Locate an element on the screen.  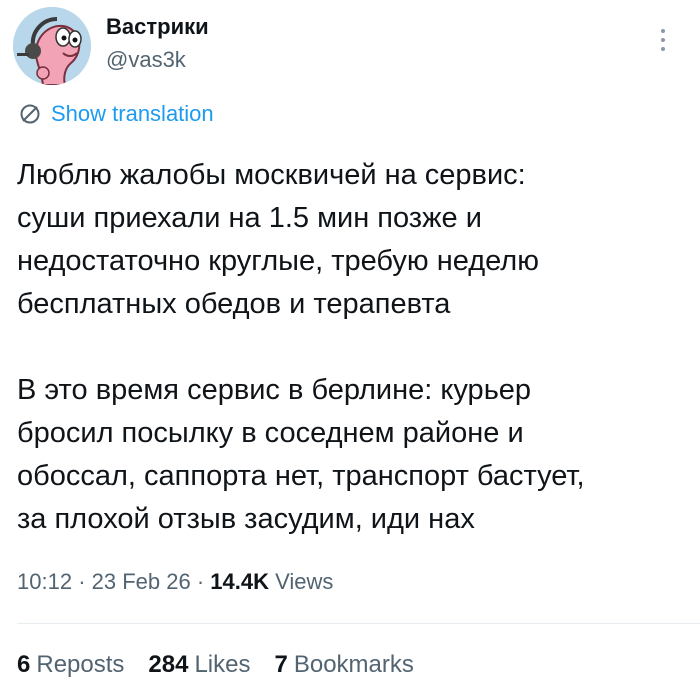
cartoon-worm-avatar-icon is located at coordinates (52, 46).